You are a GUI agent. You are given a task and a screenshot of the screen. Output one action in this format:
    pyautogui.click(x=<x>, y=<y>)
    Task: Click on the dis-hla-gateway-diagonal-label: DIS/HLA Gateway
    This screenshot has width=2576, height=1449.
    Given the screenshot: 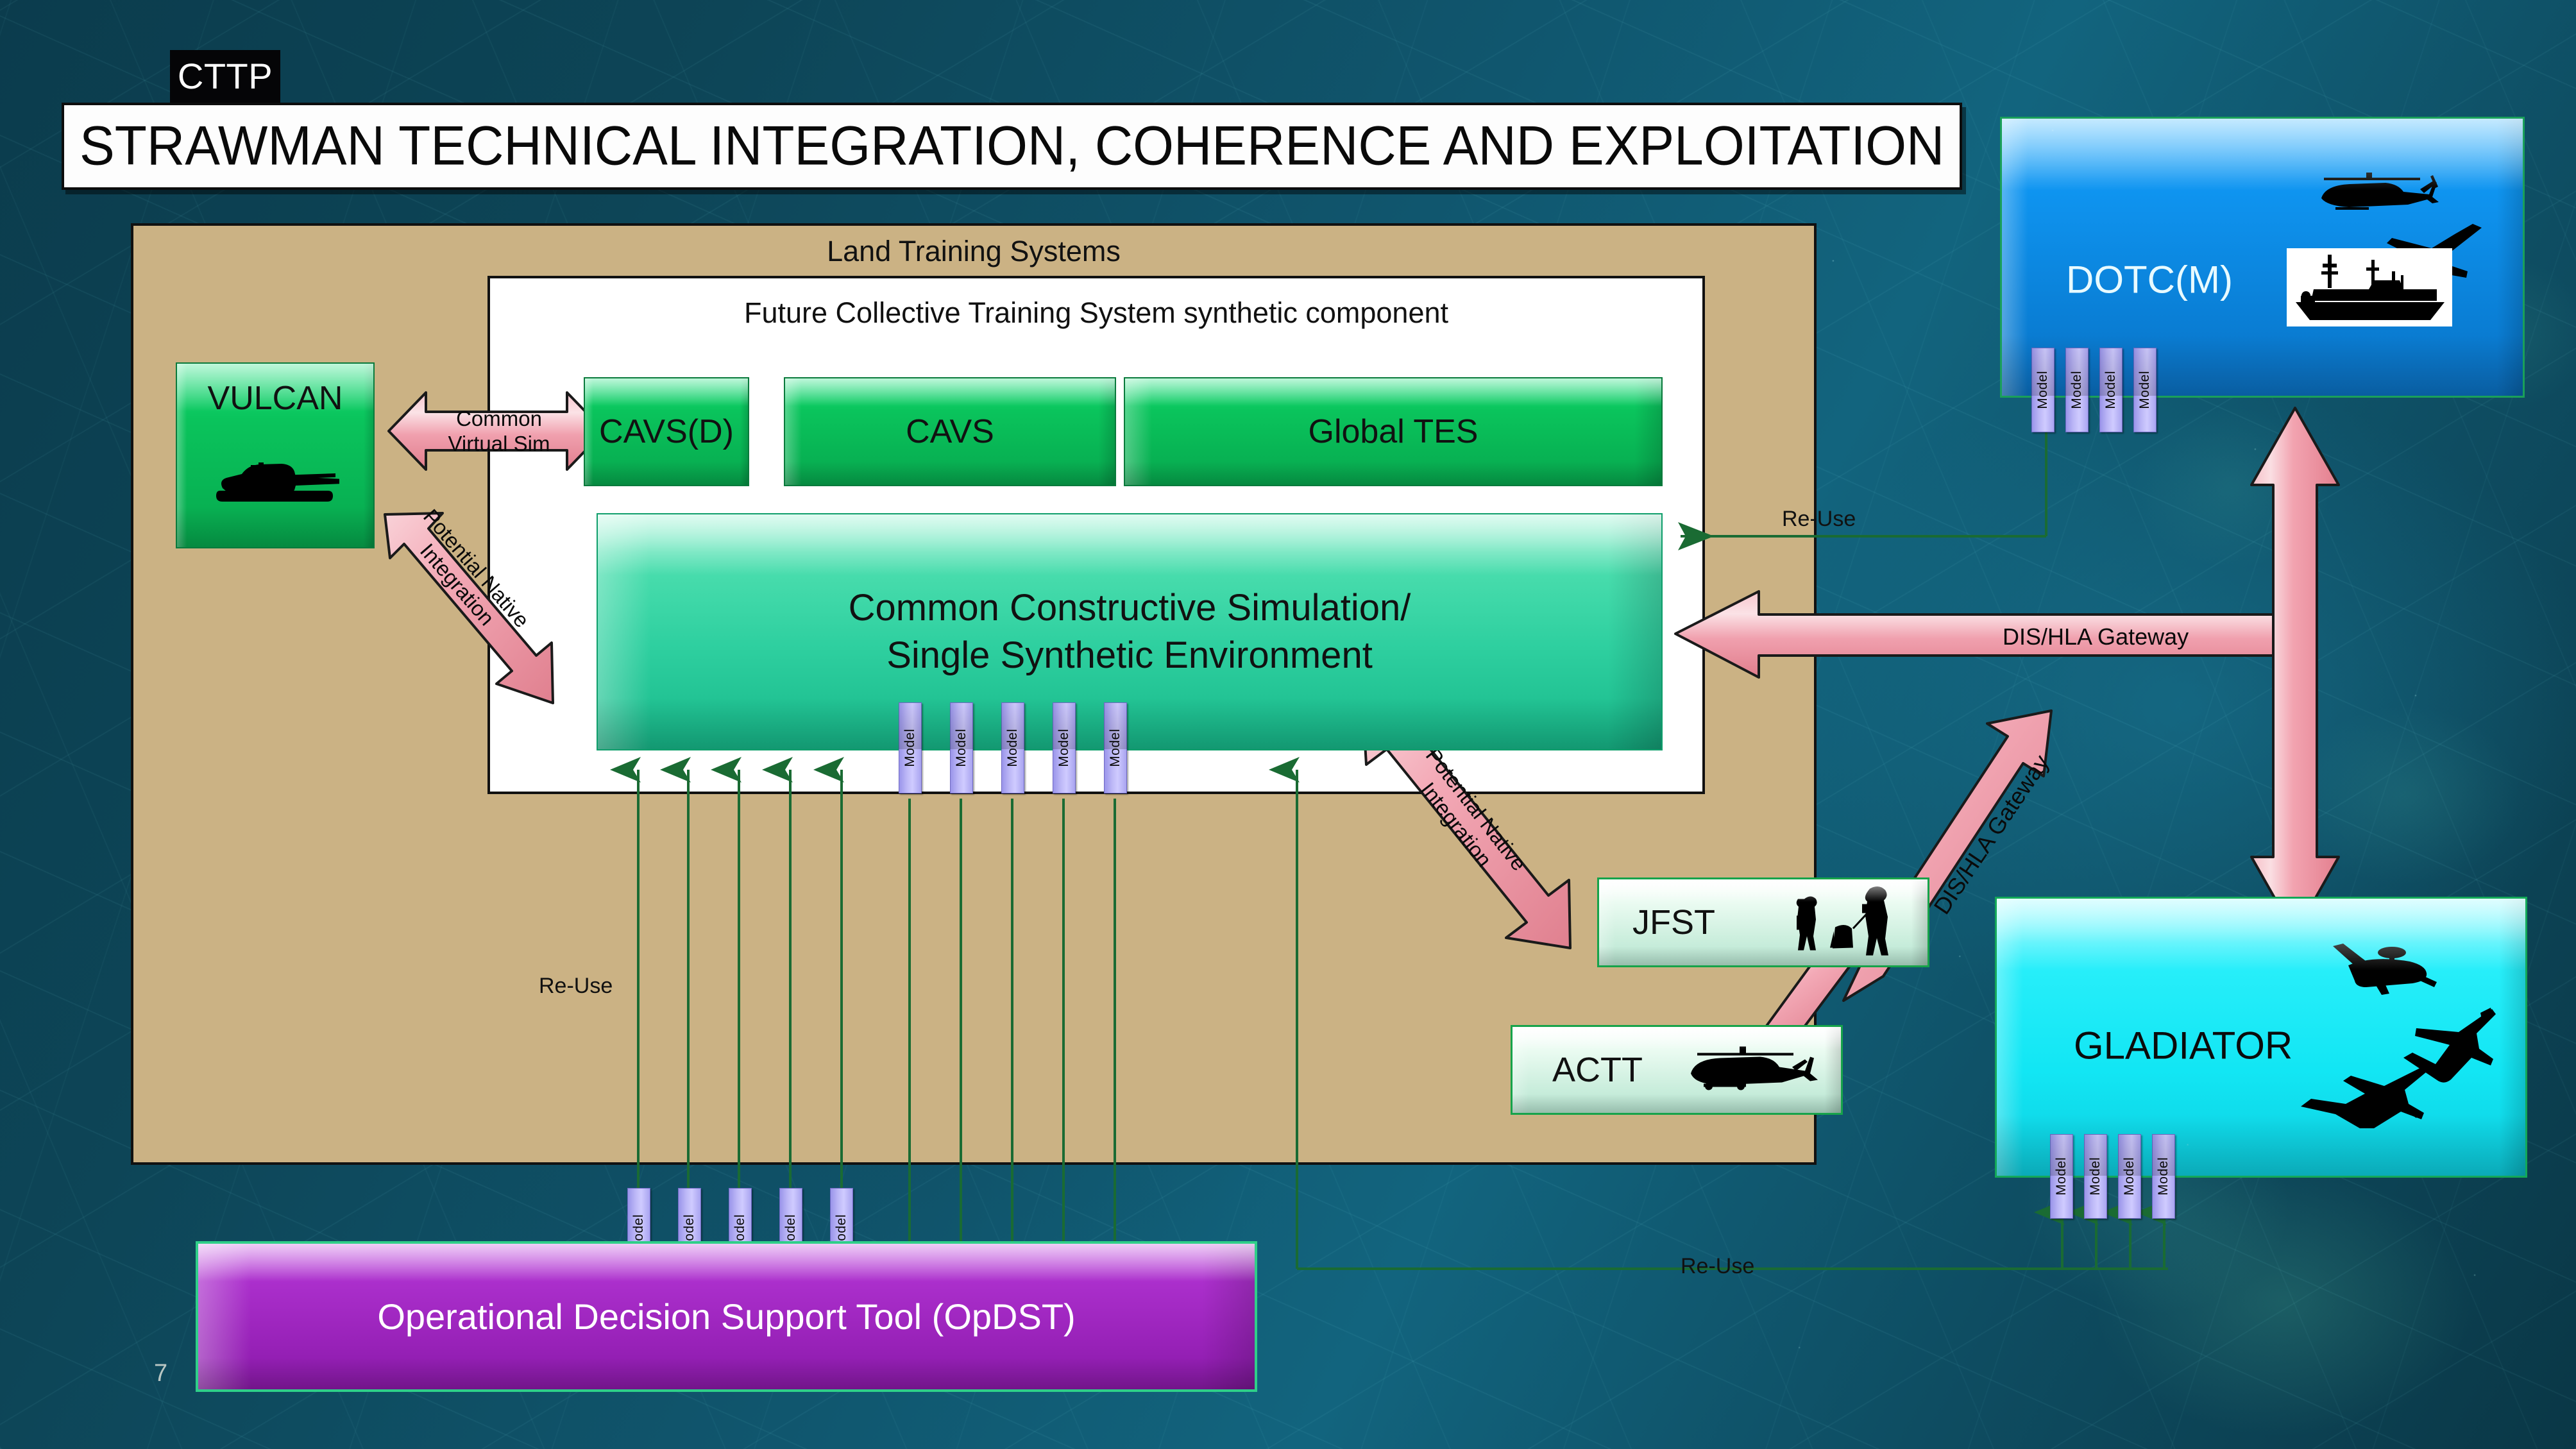 What is the action you would take?
    pyautogui.click(x=1991, y=834)
    